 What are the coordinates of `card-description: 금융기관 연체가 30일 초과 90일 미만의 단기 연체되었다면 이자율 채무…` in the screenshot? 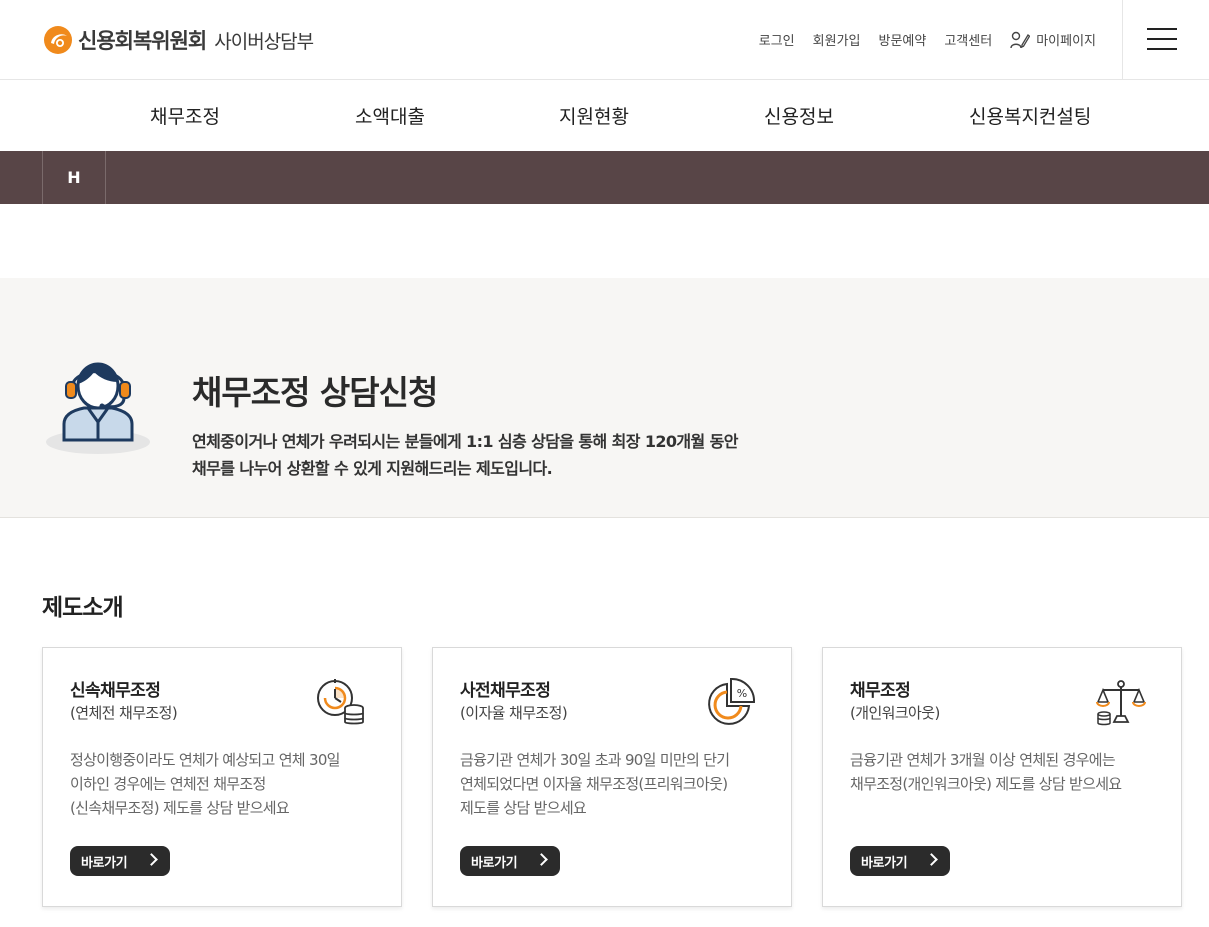 It's located at (615, 784).